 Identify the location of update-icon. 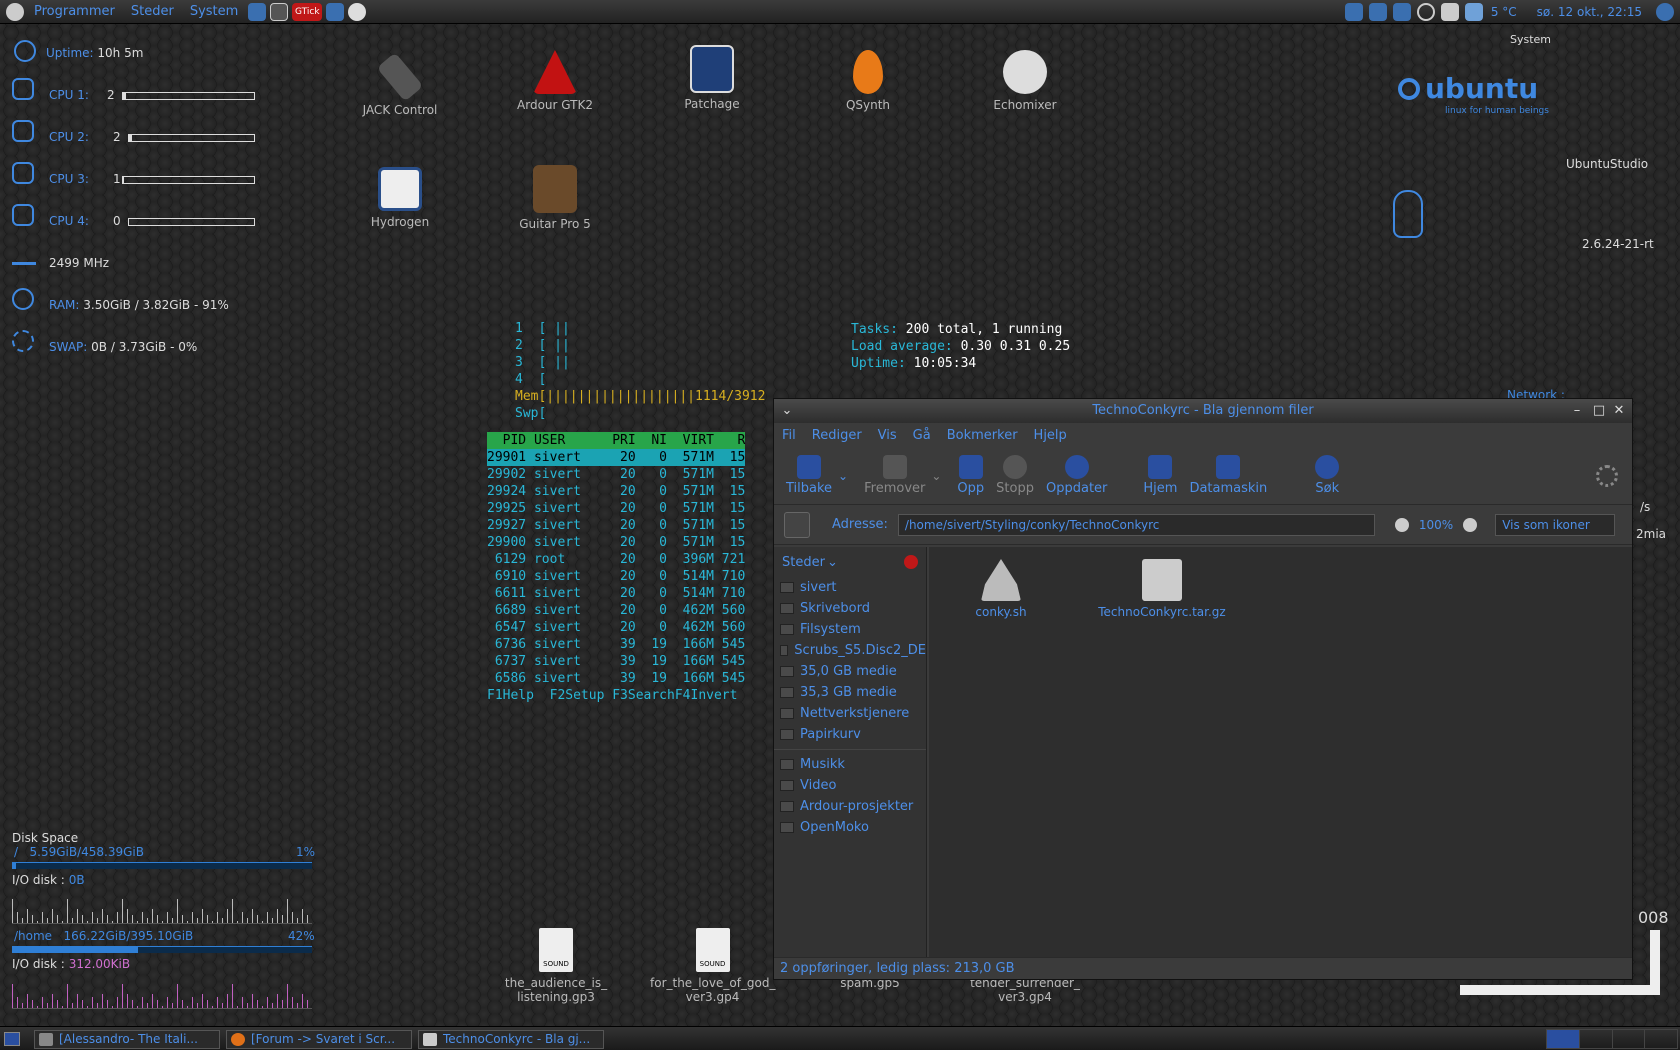
(1353, 12).